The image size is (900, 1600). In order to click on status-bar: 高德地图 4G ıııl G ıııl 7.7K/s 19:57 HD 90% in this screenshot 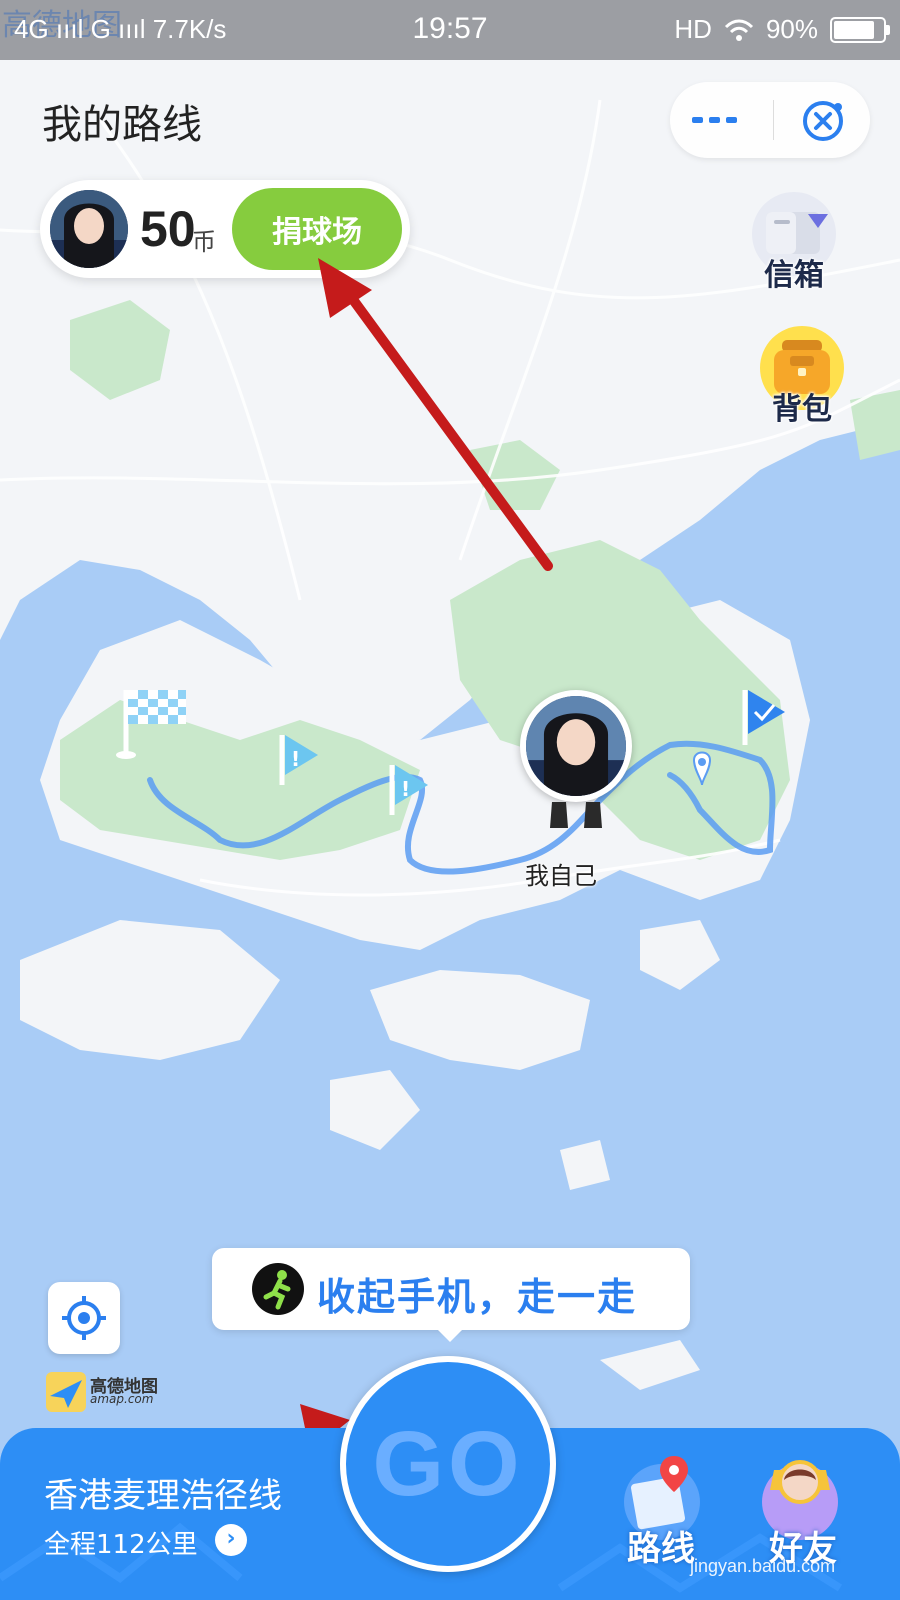, I will do `click(450, 30)`.